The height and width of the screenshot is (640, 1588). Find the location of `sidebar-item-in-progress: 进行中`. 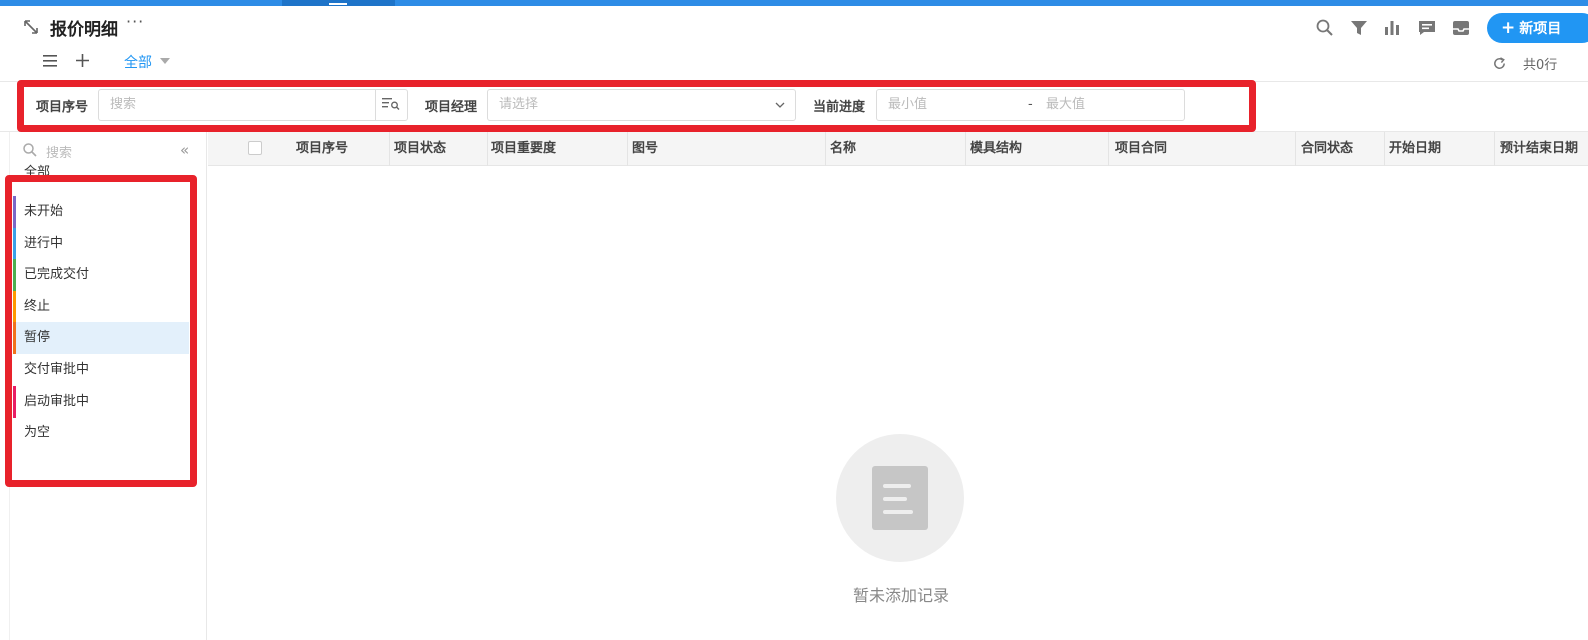

sidebar-item-in-progress: 进行中 is located at coordinates (101, 244).